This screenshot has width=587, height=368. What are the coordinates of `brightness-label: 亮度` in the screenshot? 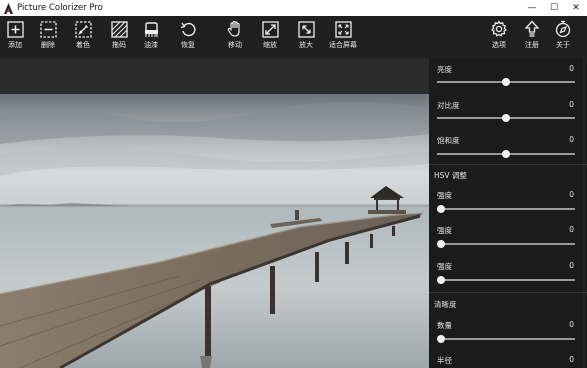 It's located at (444, 69).